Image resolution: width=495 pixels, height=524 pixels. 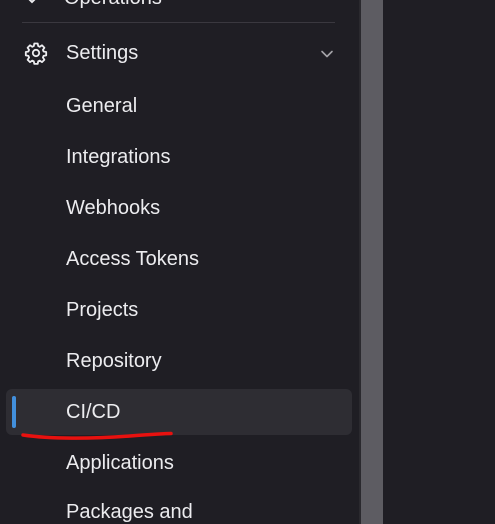 What do you see at coordinates (102, 310) in the screenshot?
I see `sidebar-item-label: Projects` at bounding box center [102, 310].